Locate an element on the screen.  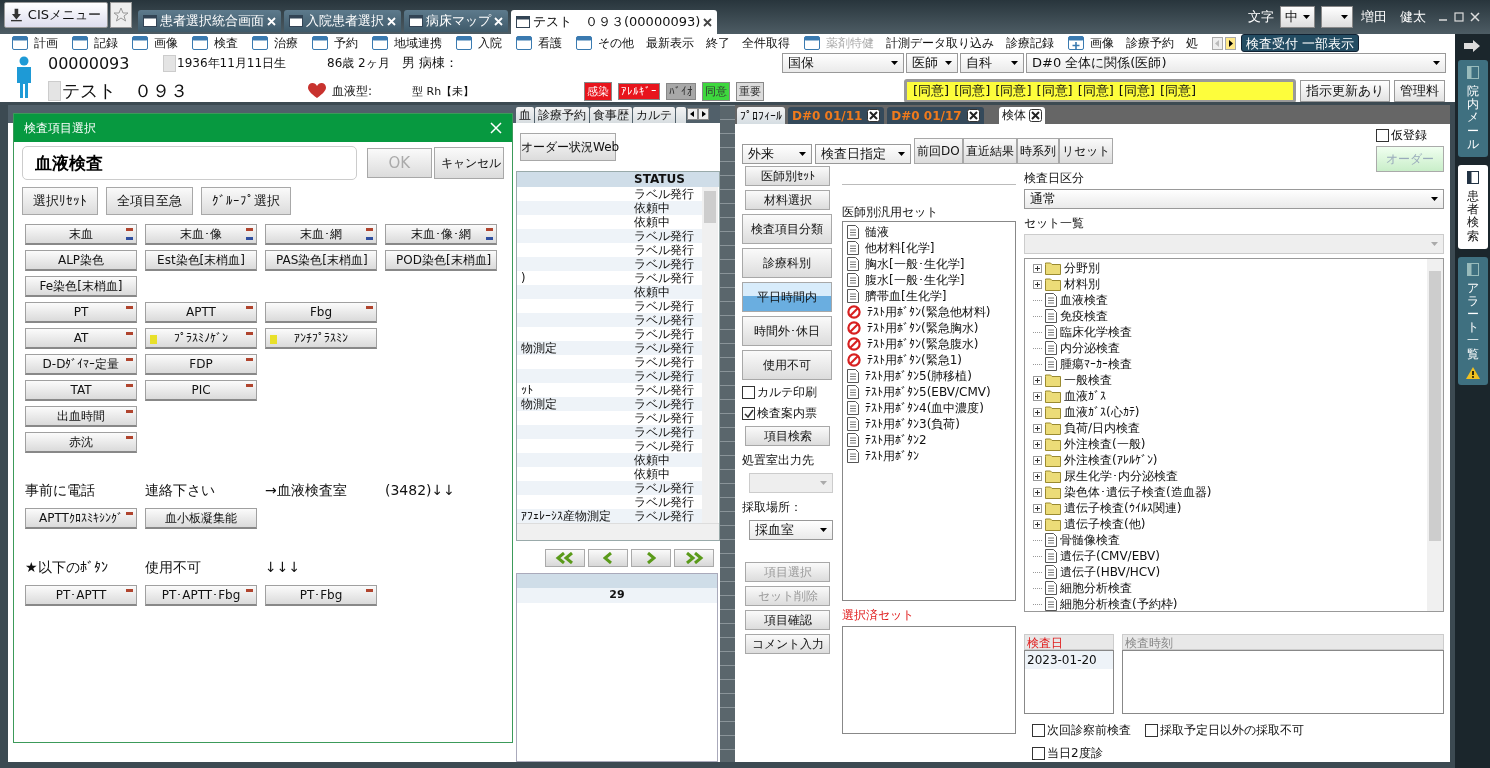
arrow-right-icon is located at coordinates (1472, 46).